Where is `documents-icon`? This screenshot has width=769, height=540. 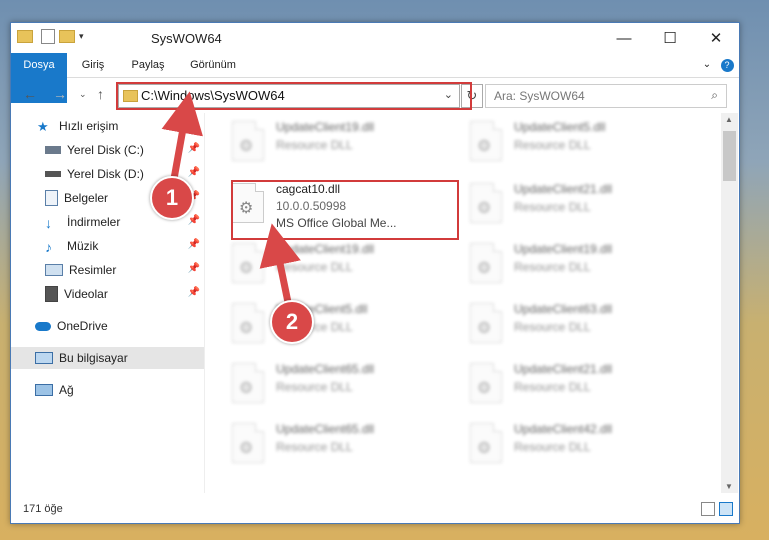
documents-icon is located at coordinates (51, 198).